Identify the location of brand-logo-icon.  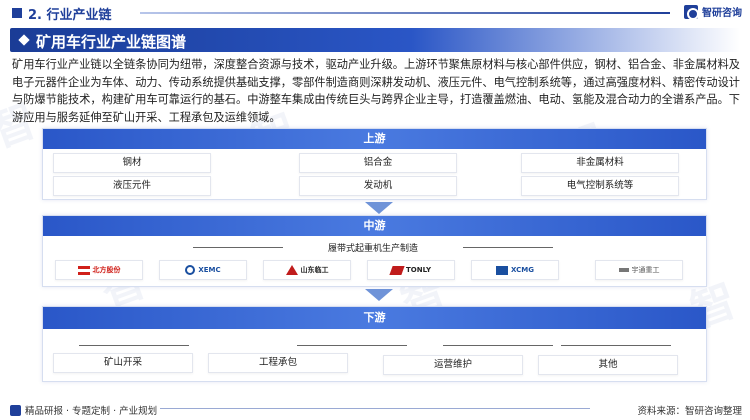
(691, 12).